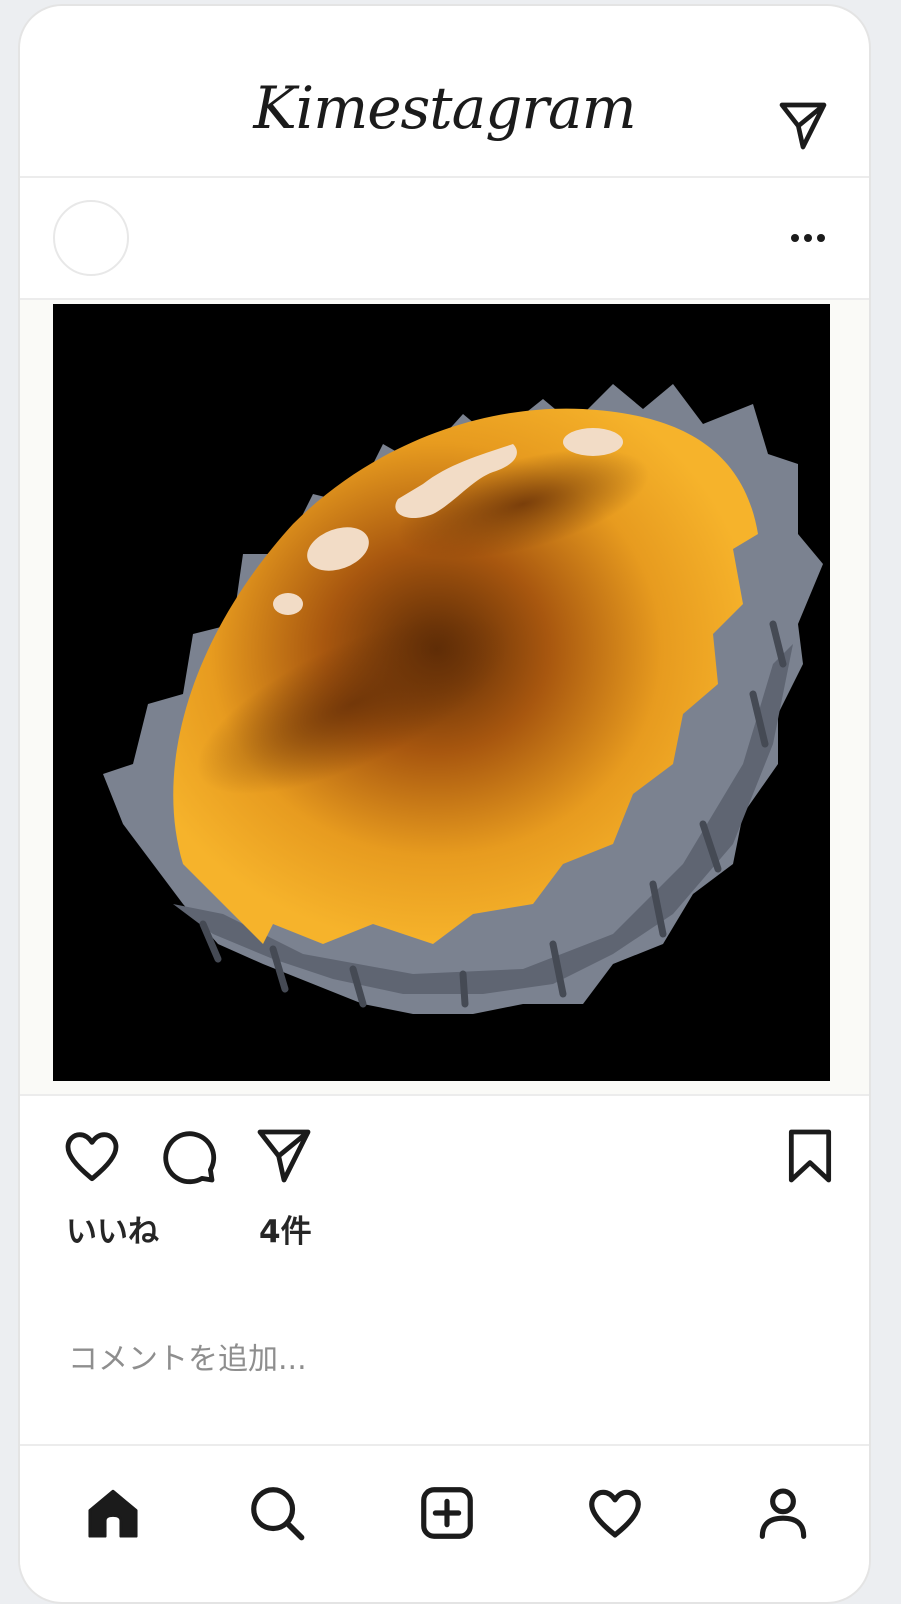 This screenshot has width=901, height=1604. Describe the element at coordinates (418, 1359) in the screenshot. I see `add-comment-input` at that location.